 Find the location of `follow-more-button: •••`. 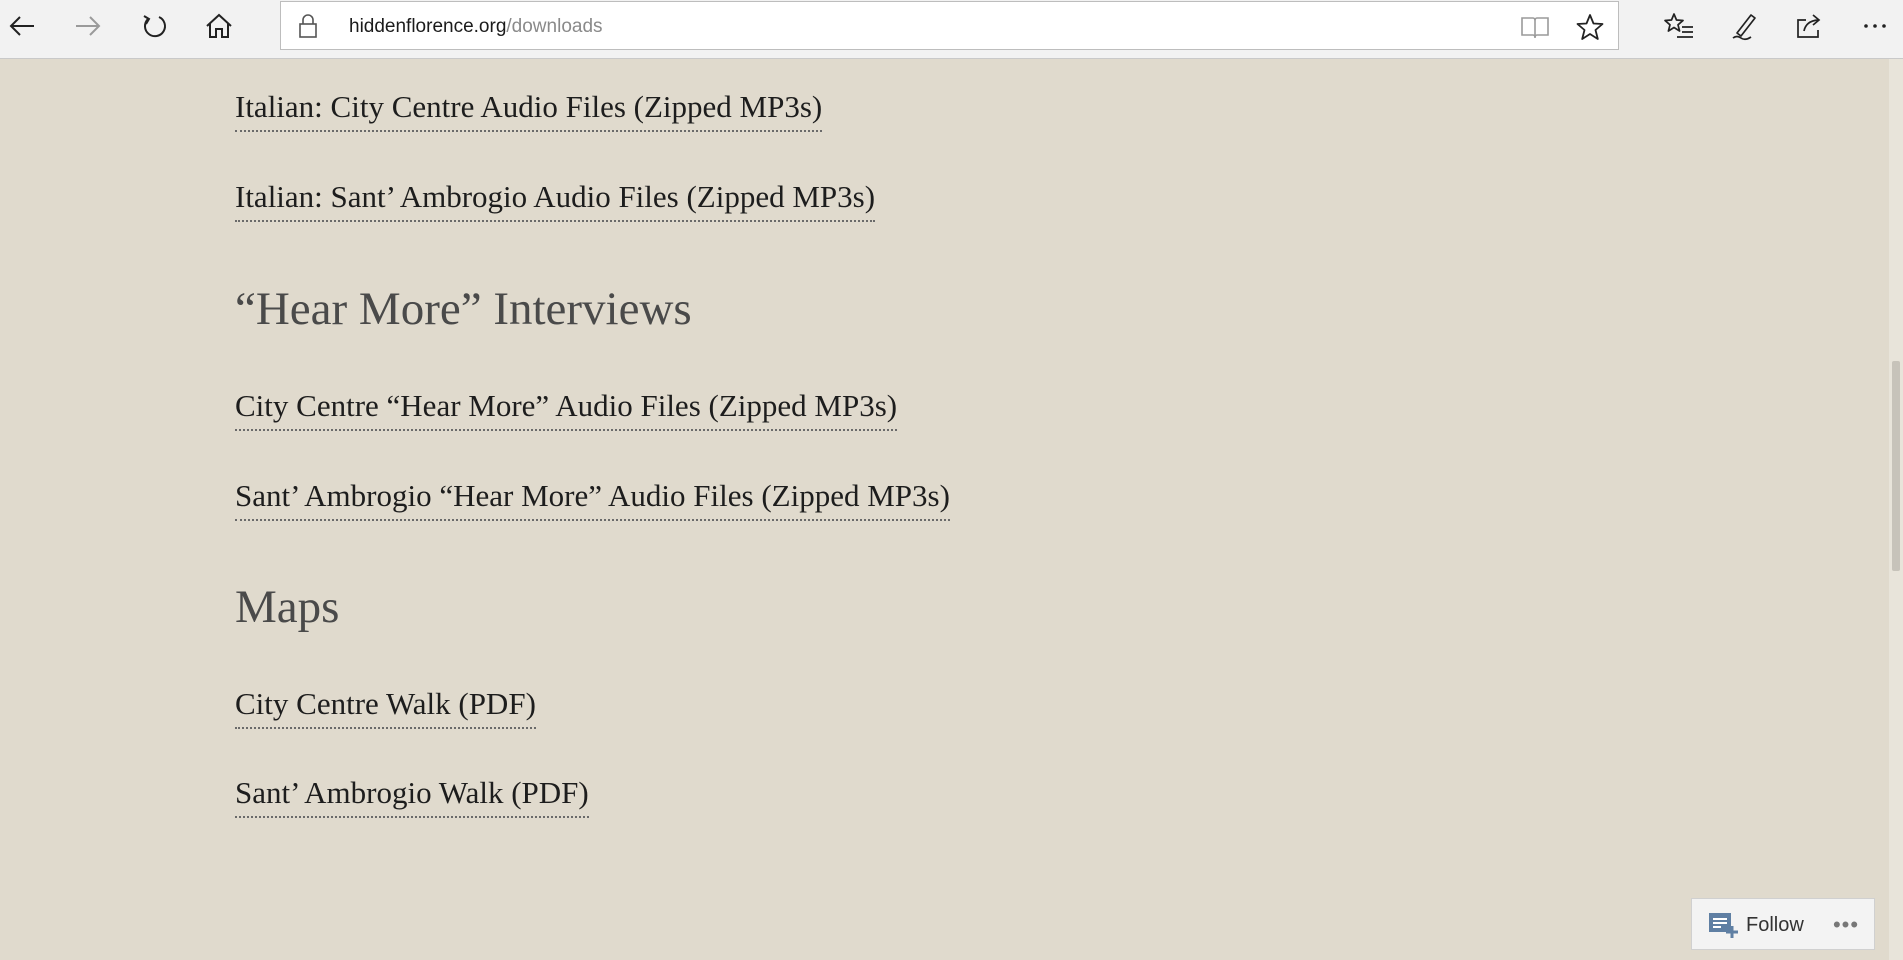

follow-more-button: ••• is located at coordinates (1846, 925).